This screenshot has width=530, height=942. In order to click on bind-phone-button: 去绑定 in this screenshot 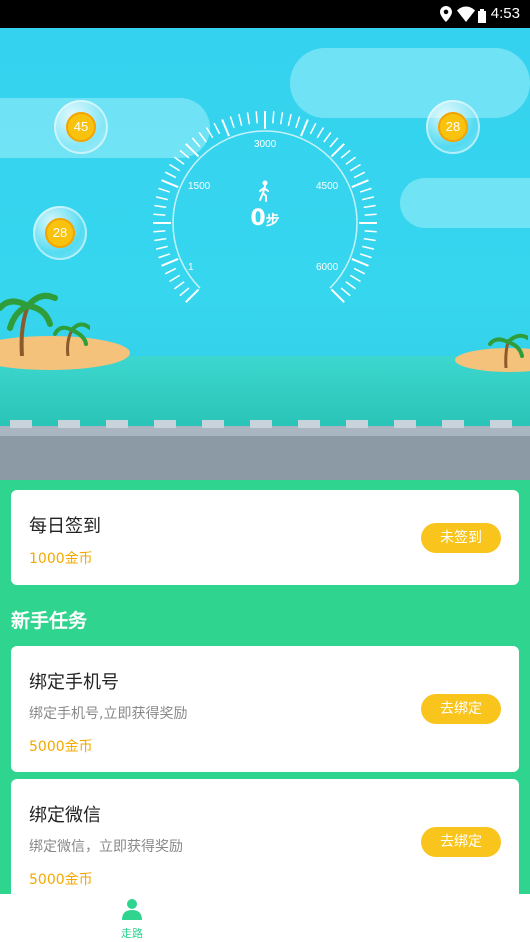, I will do `click(461, 709)`.